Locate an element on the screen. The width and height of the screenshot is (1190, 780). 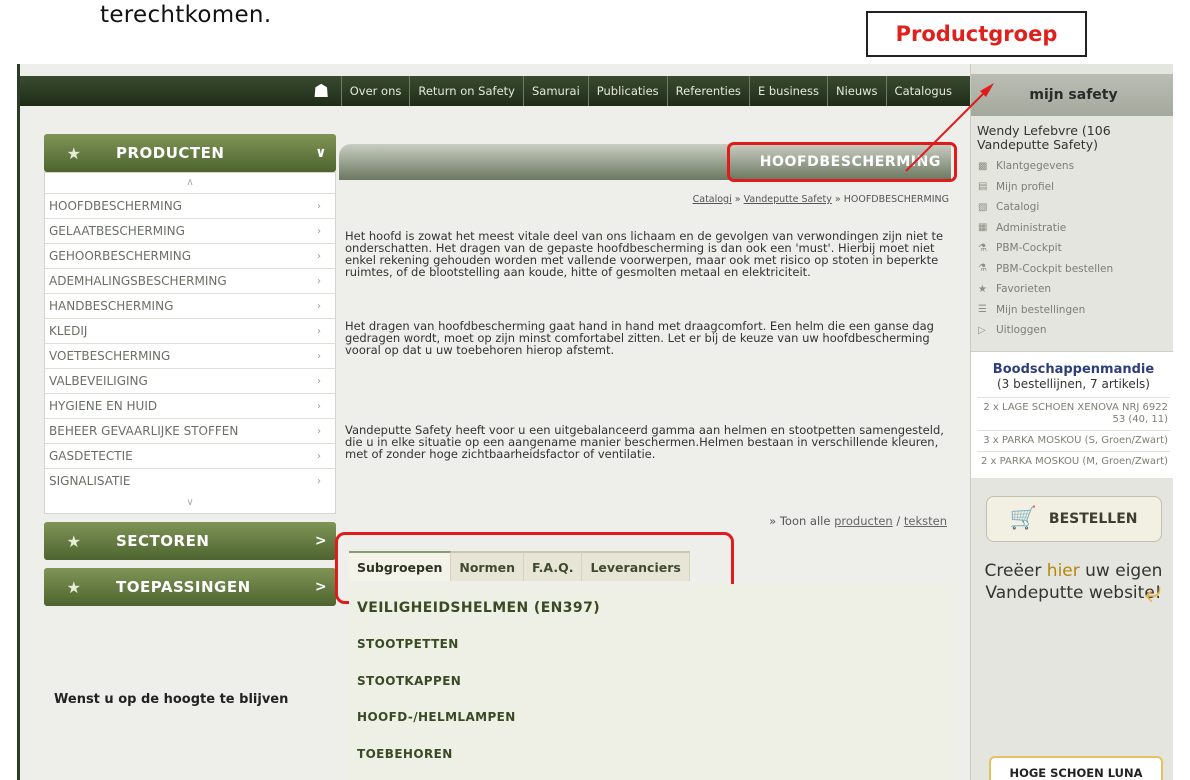
menu-favorieten: ★ Favorieten is located at coordinates (1075, 289).